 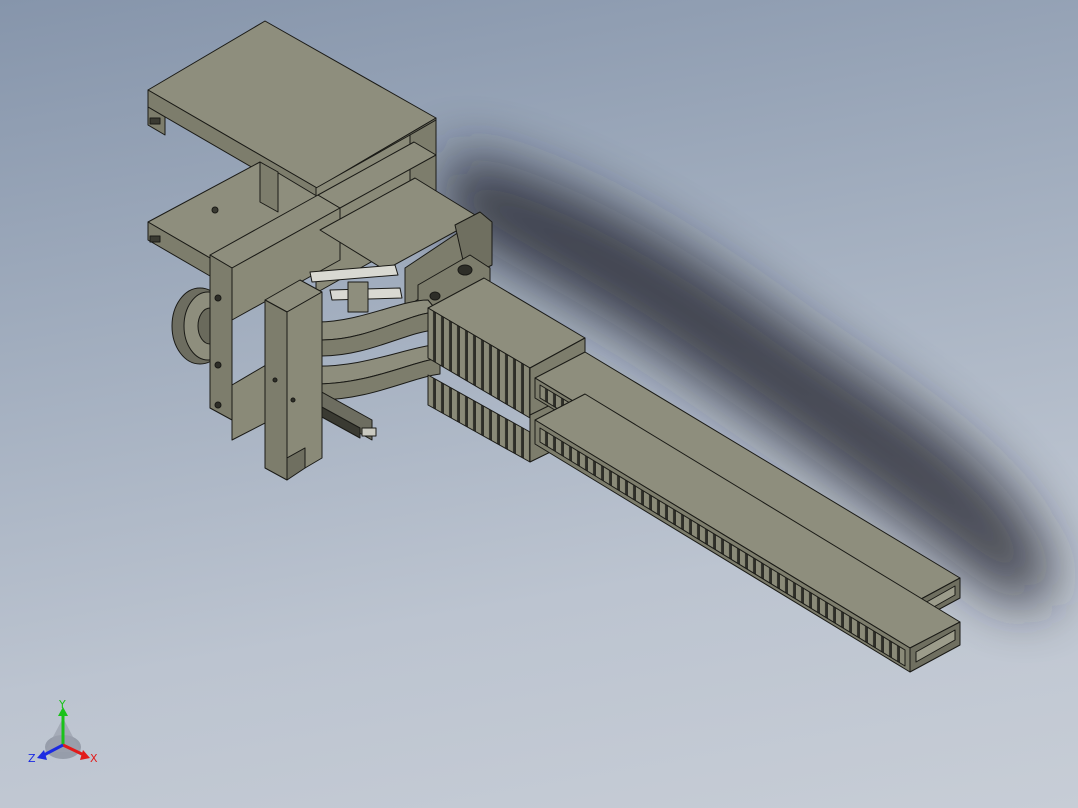 I want to click on z-axis-label: Z, so click(x=32, y=758).